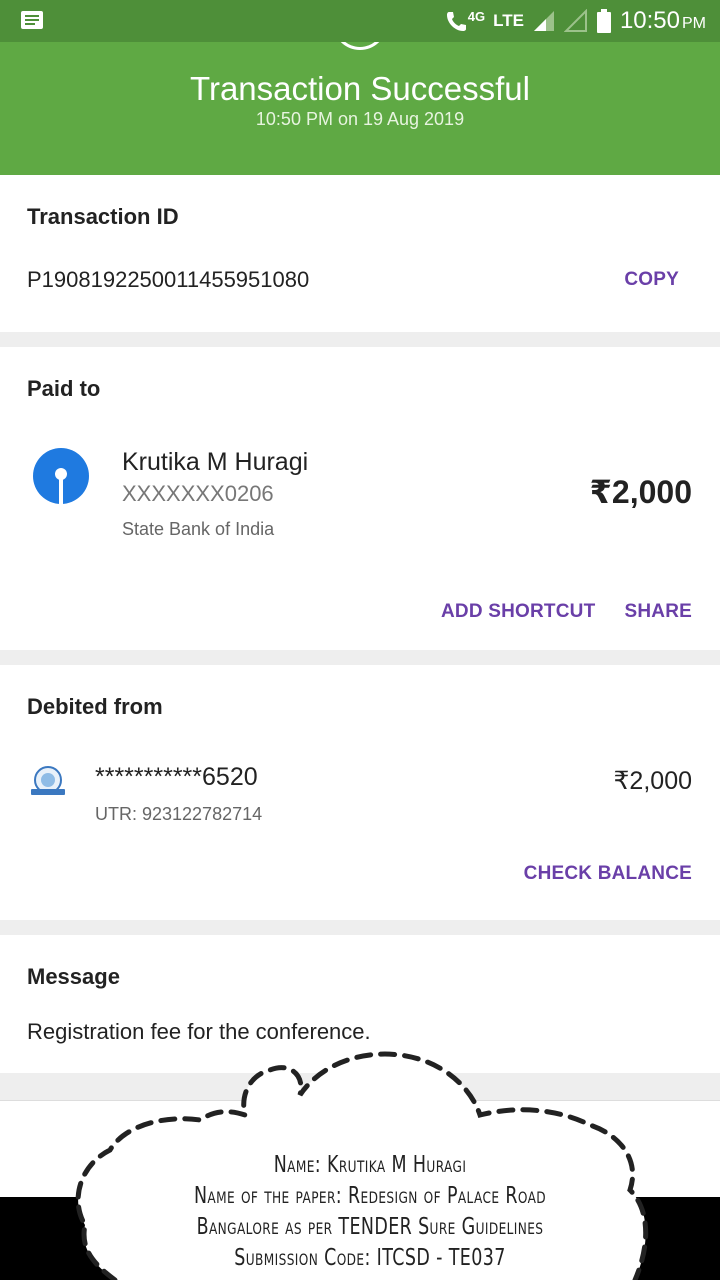 Image resolution: width=720 pixels, height=1280 pixels. What do you see at coordinates (61, 476) in the screenshot?
I see `sbi-logo-icon` at bounding box center [61, 476].